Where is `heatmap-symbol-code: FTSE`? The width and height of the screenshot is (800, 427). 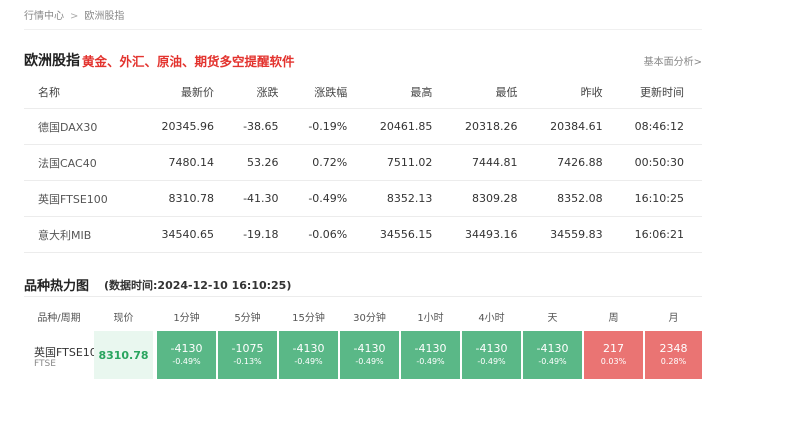
heatmap-symbol-code: FTSE is located at coordinates (45, 364).